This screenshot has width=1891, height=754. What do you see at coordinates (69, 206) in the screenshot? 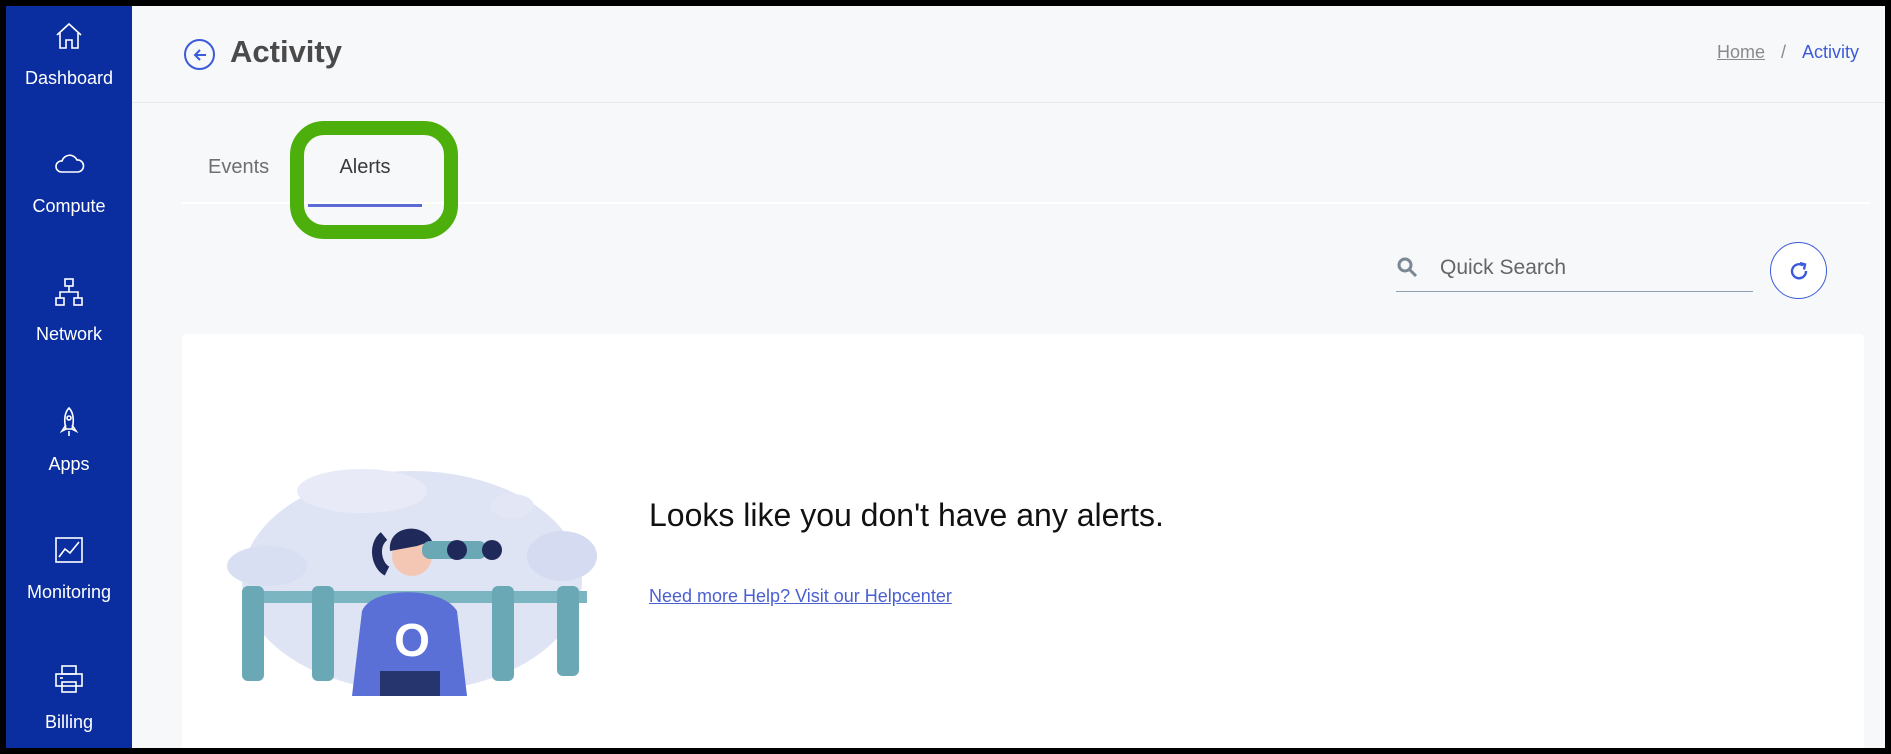
I see `sidebar-item-label: Compute` at bounding box center [69, 206].